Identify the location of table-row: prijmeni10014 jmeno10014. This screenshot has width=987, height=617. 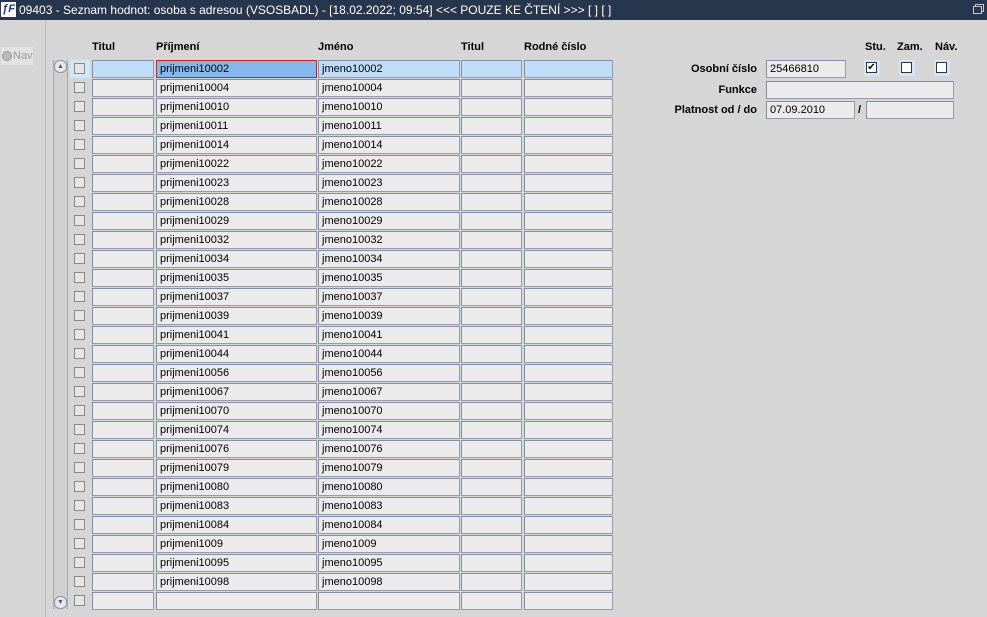
(342, 145).